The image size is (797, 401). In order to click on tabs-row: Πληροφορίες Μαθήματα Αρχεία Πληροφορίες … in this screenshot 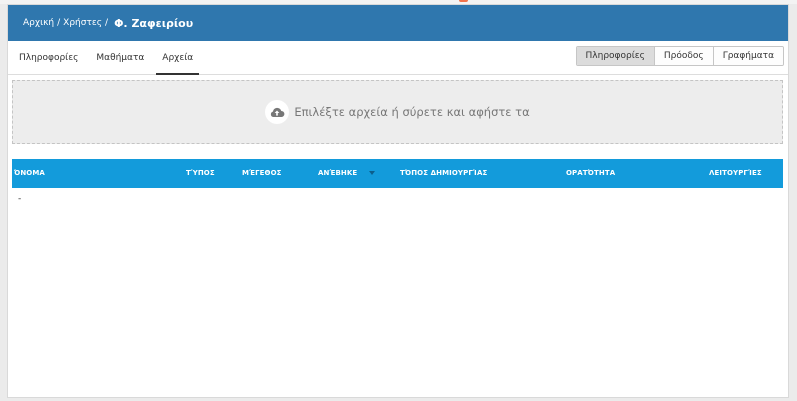, I will do `click(398, 58)`.